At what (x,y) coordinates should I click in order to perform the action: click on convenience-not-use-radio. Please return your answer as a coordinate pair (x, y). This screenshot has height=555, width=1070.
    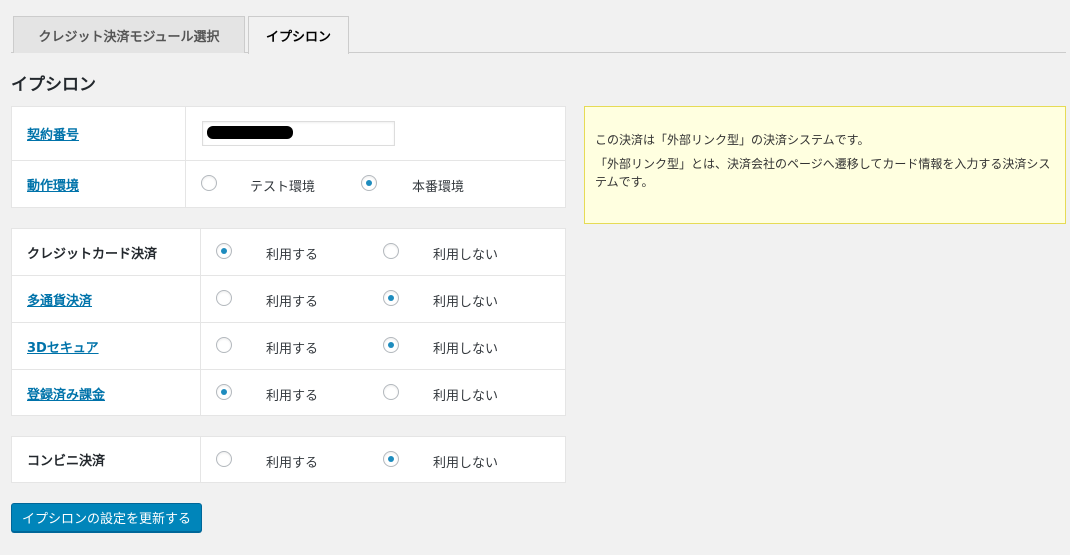
    Looking at the image, I should click on (391, 459).